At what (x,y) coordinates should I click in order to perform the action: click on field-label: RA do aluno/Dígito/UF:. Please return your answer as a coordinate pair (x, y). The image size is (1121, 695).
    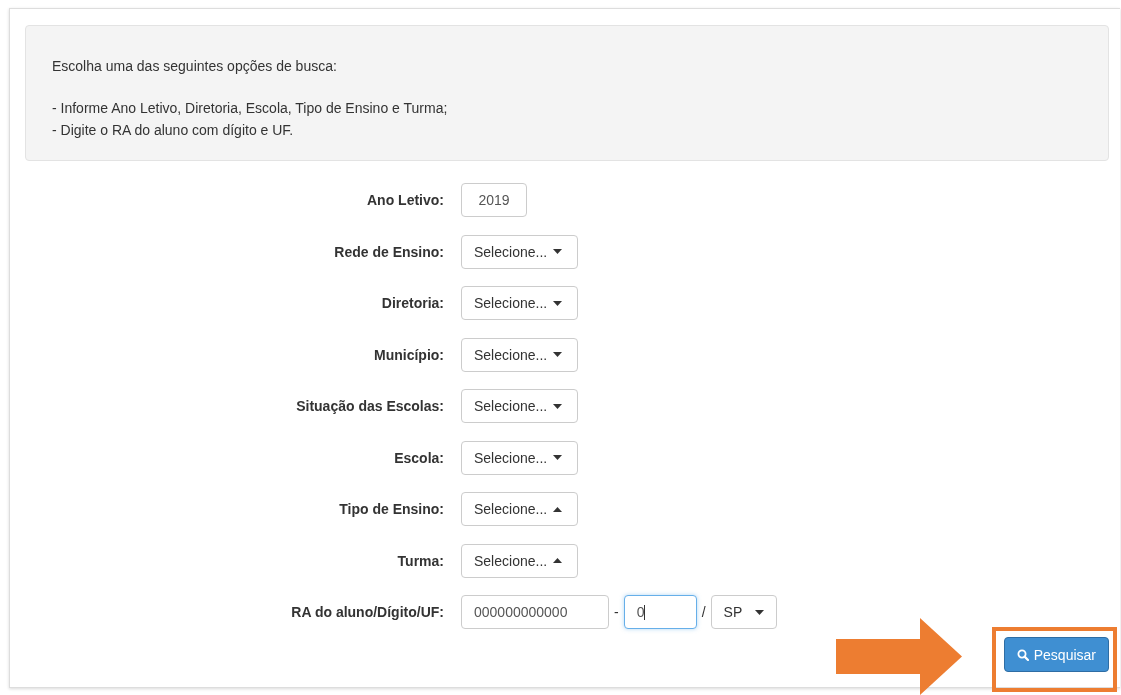
    Looking at the image, I should click on (367, 612).